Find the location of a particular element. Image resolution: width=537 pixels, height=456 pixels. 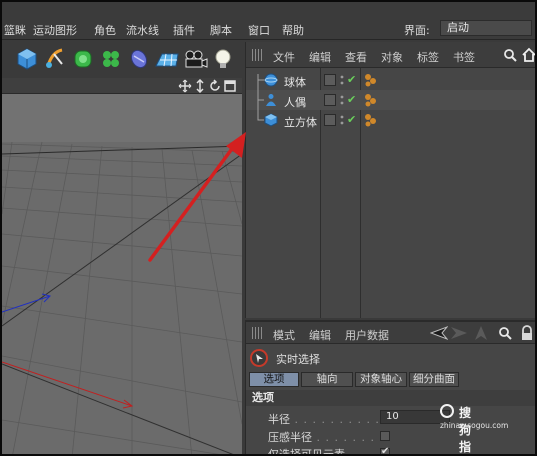

menu-bar: 篮眯 运动图形 角色 流水线 插件 脚本 窗口 帮助 界面: 启动 is located at coordinates (268, 21).